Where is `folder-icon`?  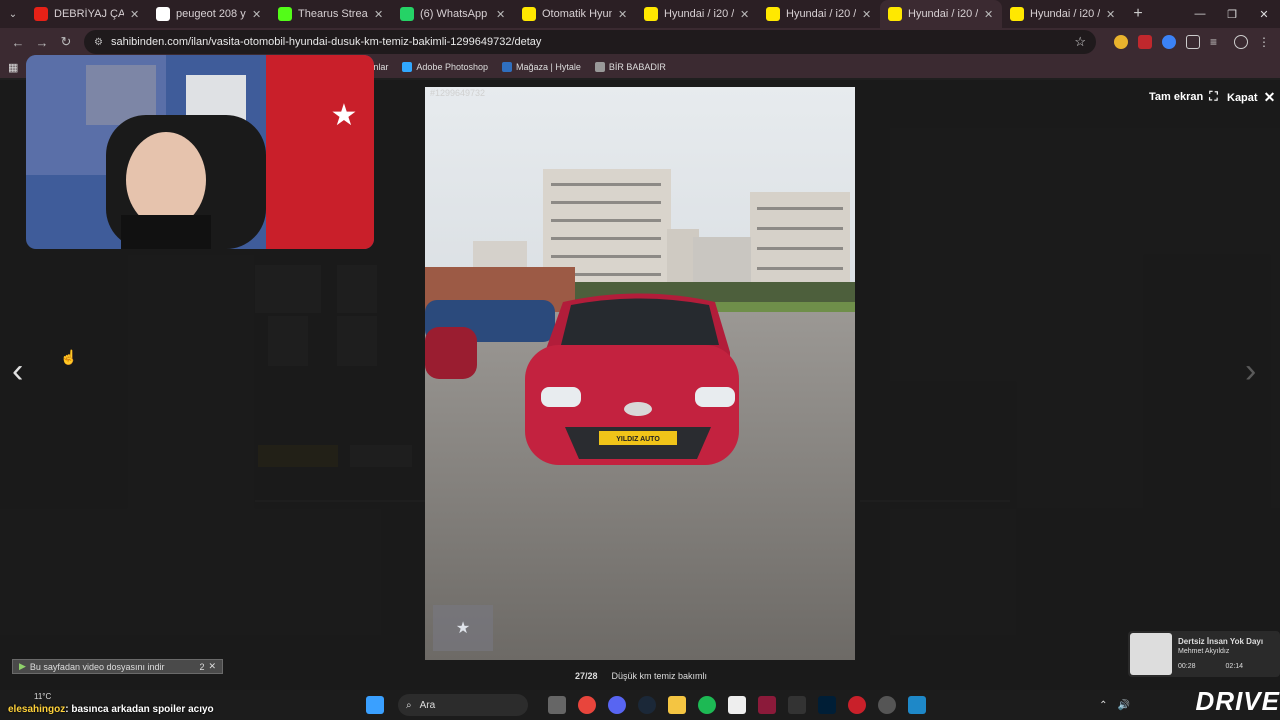 folder-icon is located at coordinates (677, 705).